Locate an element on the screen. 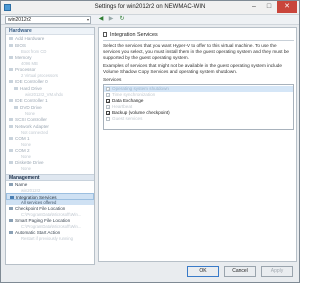 This screenshot has height=283, width=320. service-label: Operating system shutdown is located at coordinates (140, 88).